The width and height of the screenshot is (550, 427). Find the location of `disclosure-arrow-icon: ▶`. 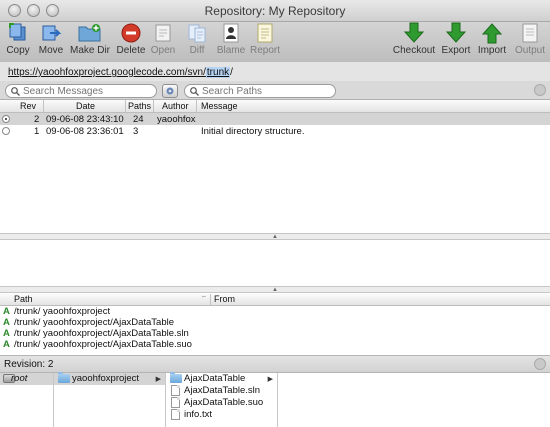

disclosure-arrow-icon: ▶ is located at coordinates (158, 379).